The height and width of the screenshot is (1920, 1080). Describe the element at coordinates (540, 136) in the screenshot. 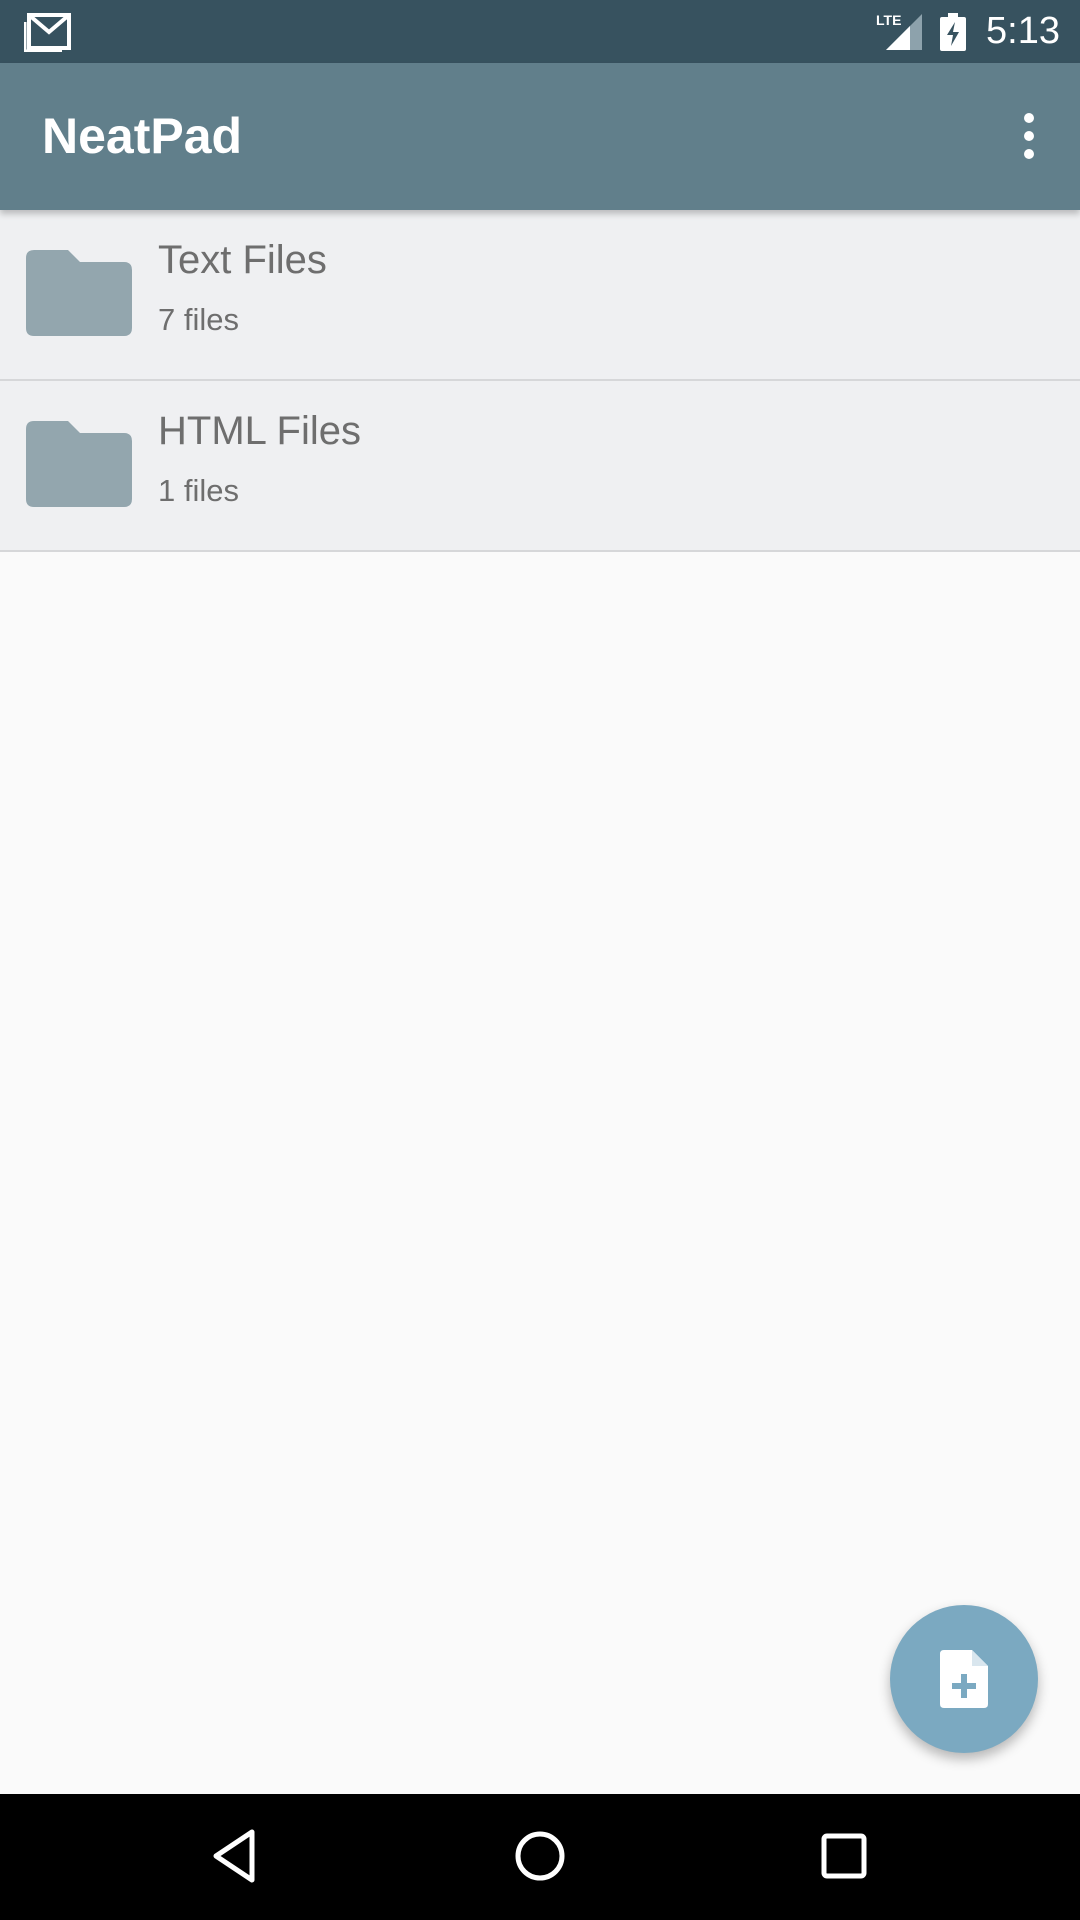

I see `app-bar: NeatPad` at that location.